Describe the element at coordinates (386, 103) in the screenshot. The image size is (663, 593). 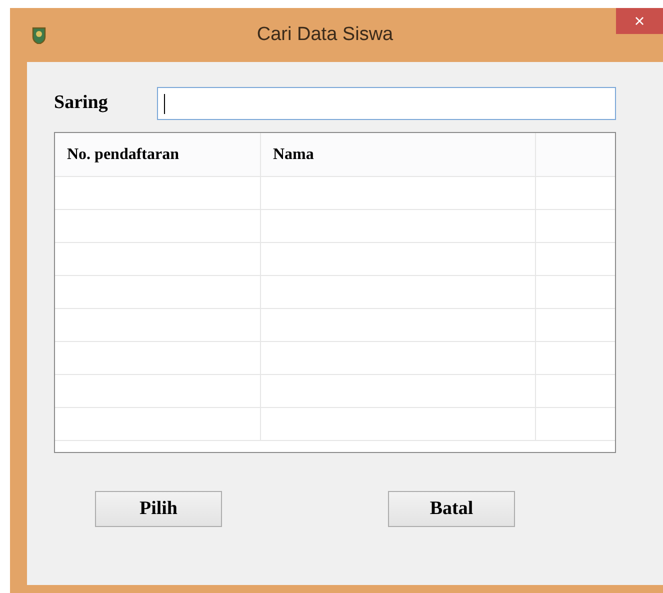
I see `filter-field` at that location.